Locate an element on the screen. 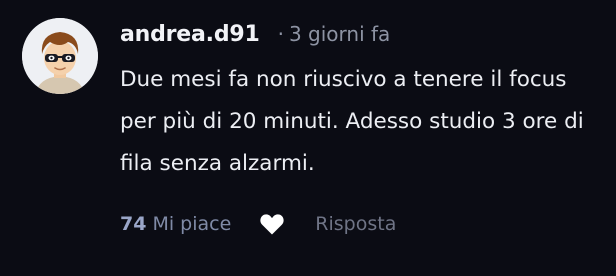  avatar is located at coordinates (60, 56).